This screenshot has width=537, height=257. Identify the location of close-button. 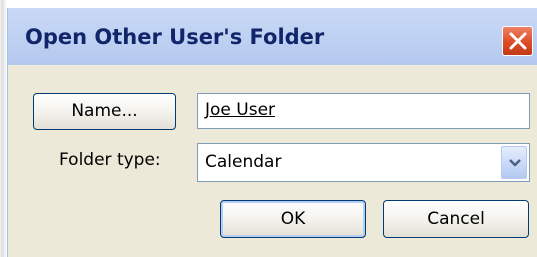
(517, 41).